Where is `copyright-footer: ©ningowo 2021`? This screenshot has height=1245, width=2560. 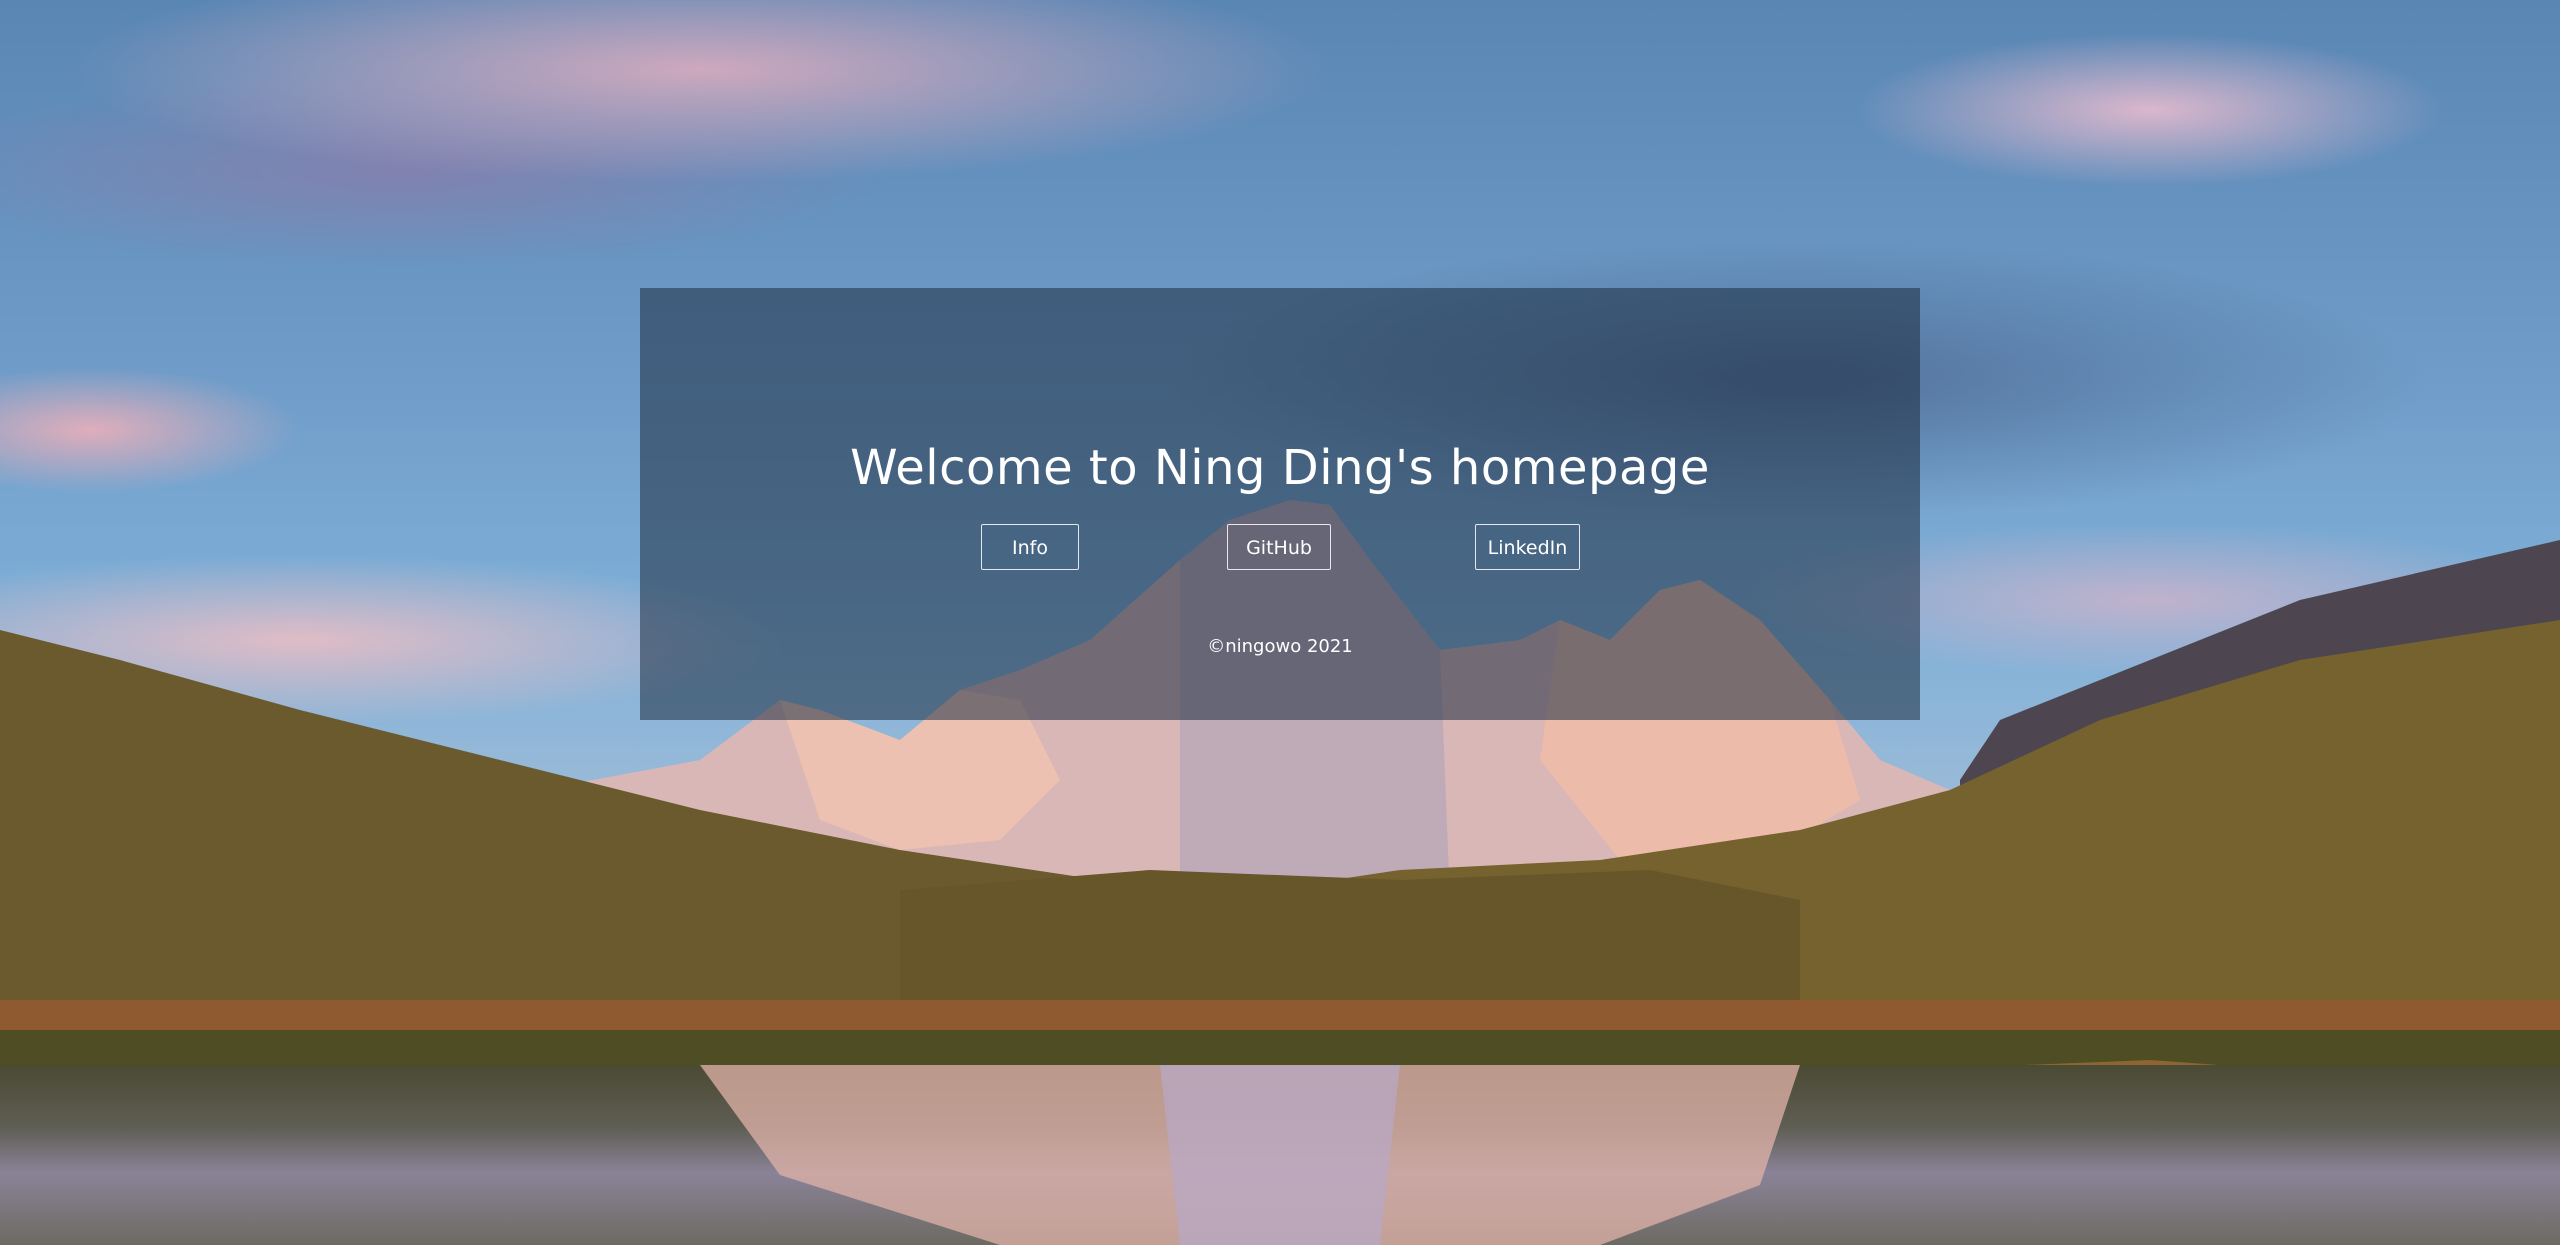
copyright-footer: ©ningowo 2021 is located at coordinates (1280, 646).